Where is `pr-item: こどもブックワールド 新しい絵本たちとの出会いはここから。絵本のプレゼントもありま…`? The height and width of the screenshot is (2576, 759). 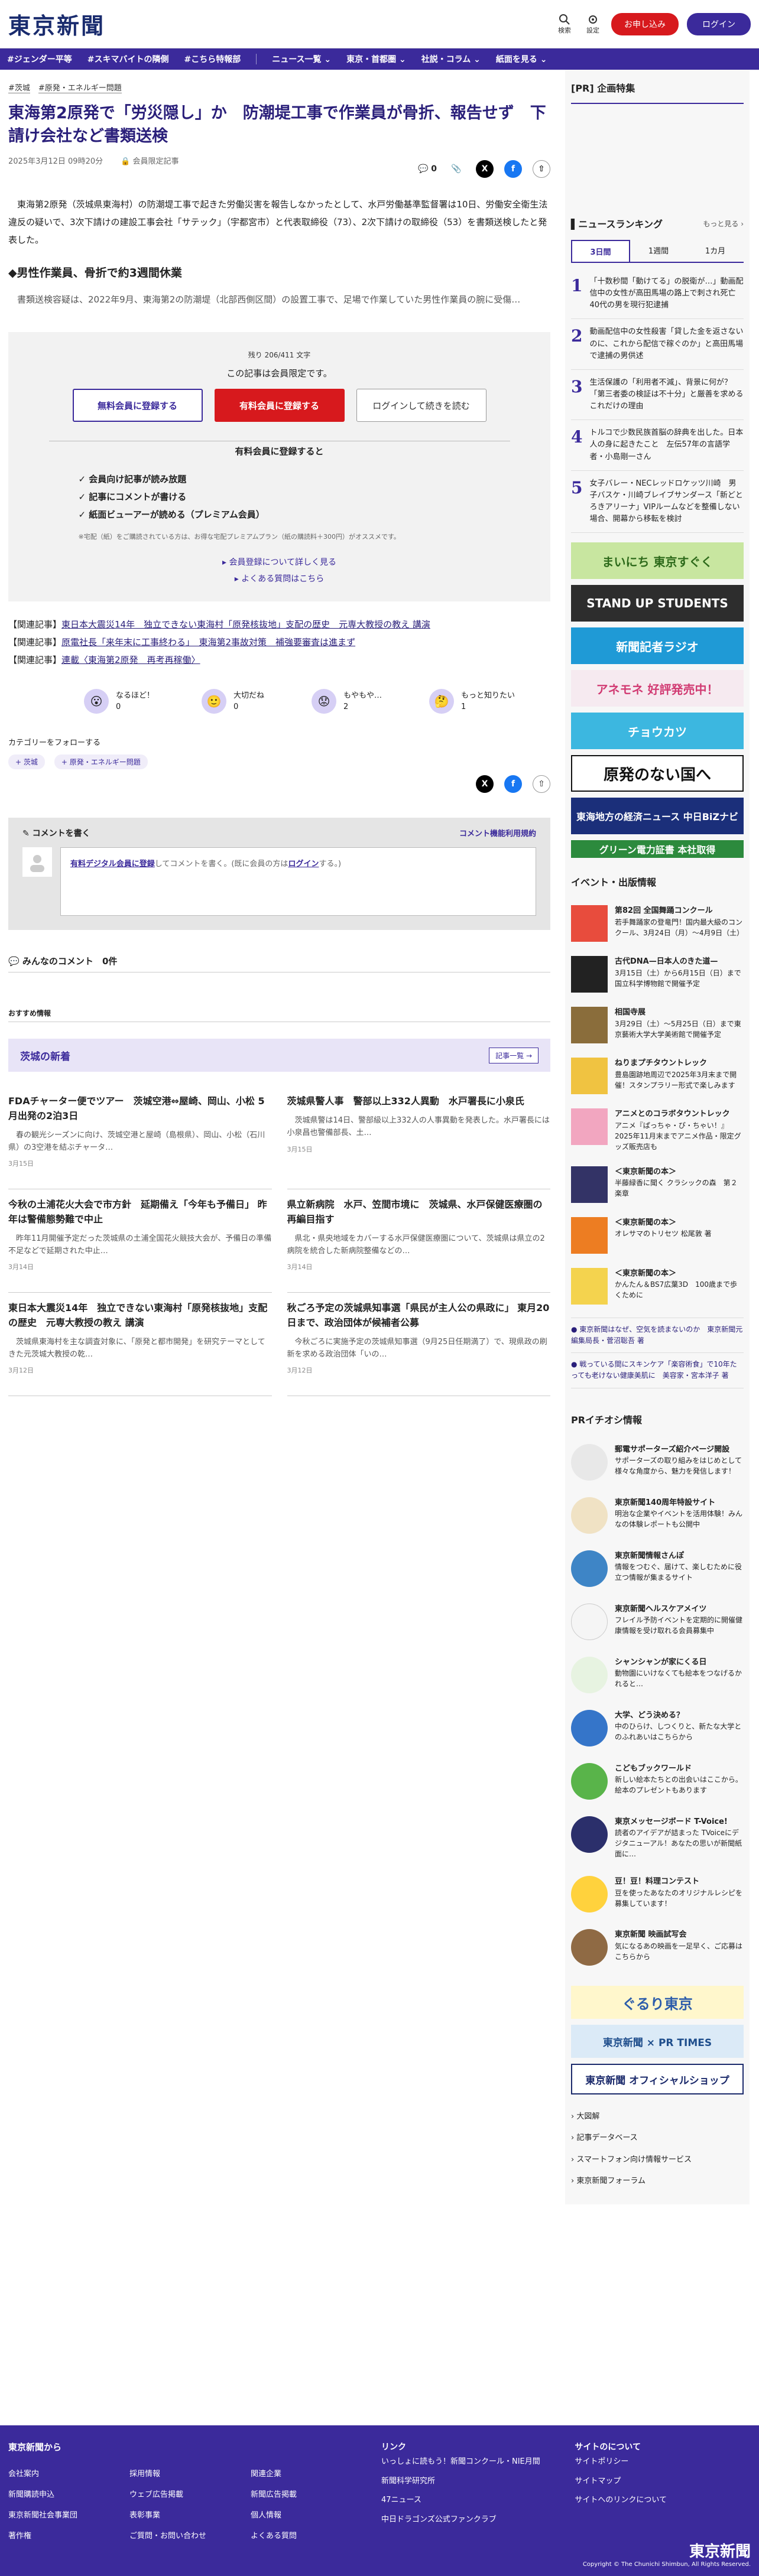
pr-item: こどもブックワールド 新しい絵本たちとの出会いはここから。絵本のプレゼントもありま… is located at coordinates (657, 1782).